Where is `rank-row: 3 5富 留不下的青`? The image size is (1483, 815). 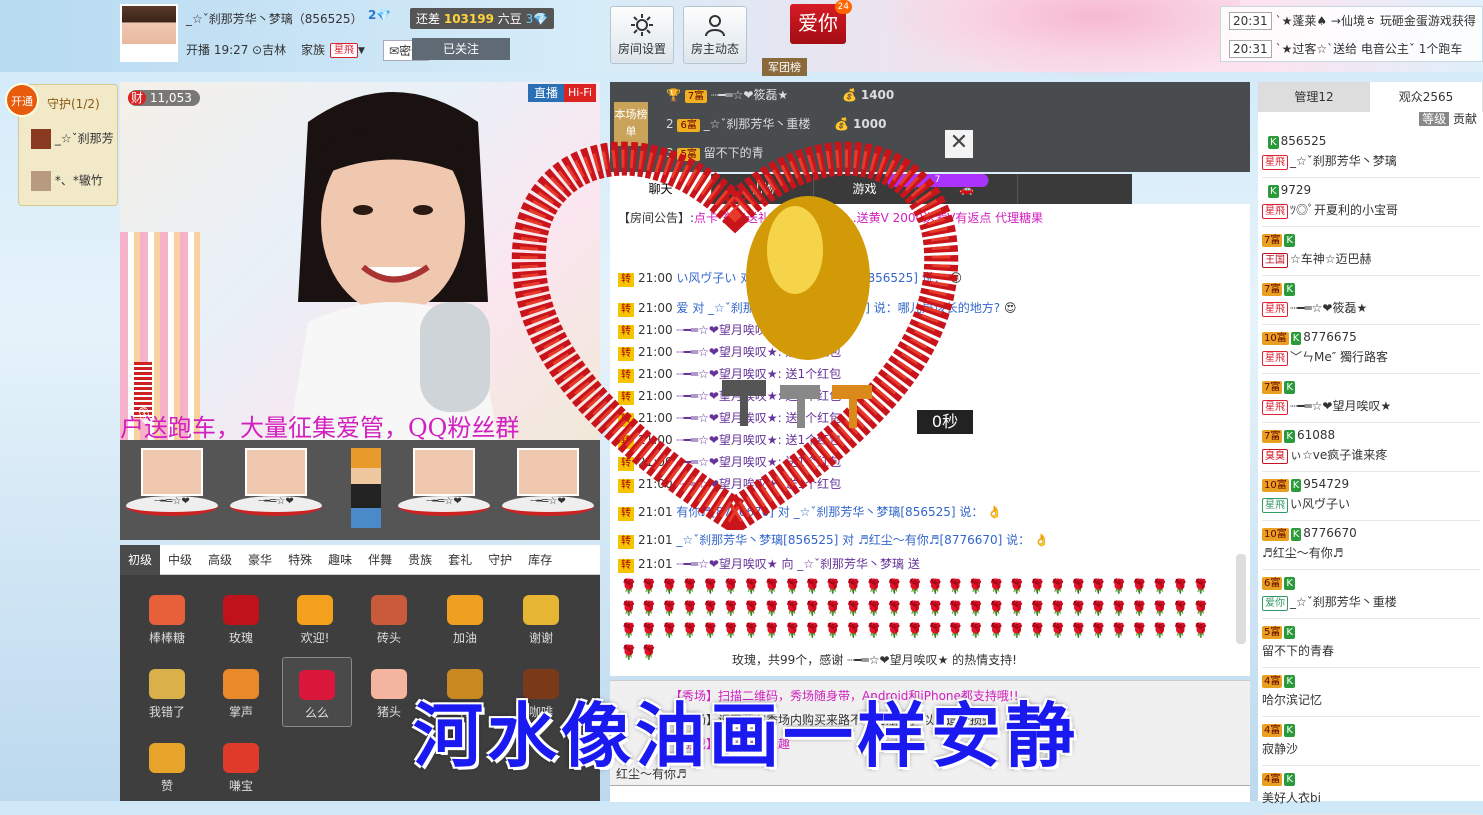
rank-row: 3 5富 留不下的青 is located at coordinates (715, 153).